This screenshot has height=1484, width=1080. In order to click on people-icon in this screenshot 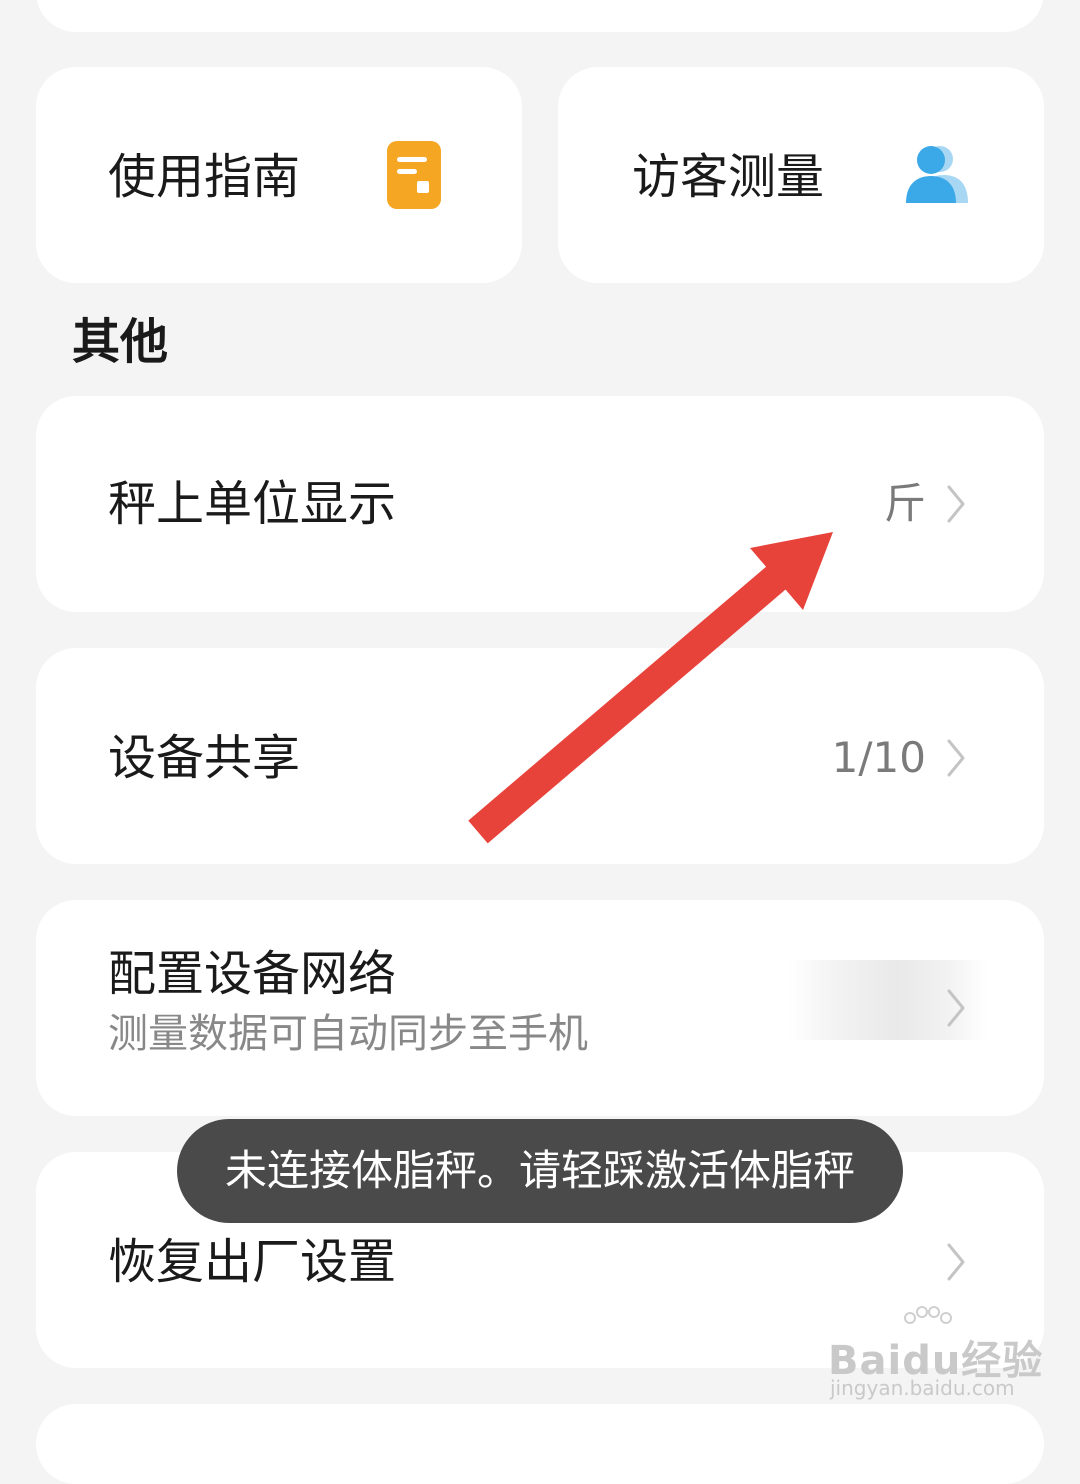, I will do `click(937, 174)`.